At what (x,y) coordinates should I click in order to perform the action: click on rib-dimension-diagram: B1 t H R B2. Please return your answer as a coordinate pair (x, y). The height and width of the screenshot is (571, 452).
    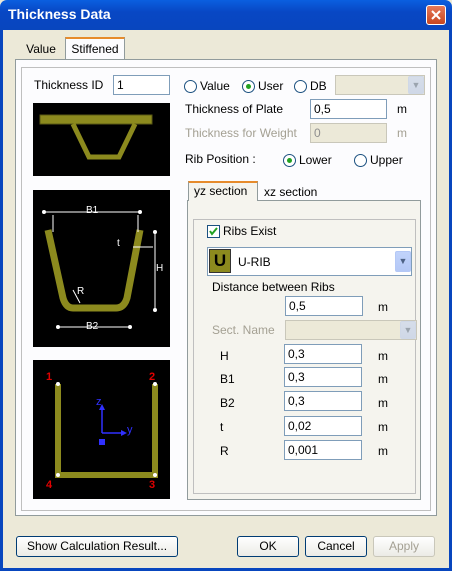
    Looking at the image, I should click on (101, 268).